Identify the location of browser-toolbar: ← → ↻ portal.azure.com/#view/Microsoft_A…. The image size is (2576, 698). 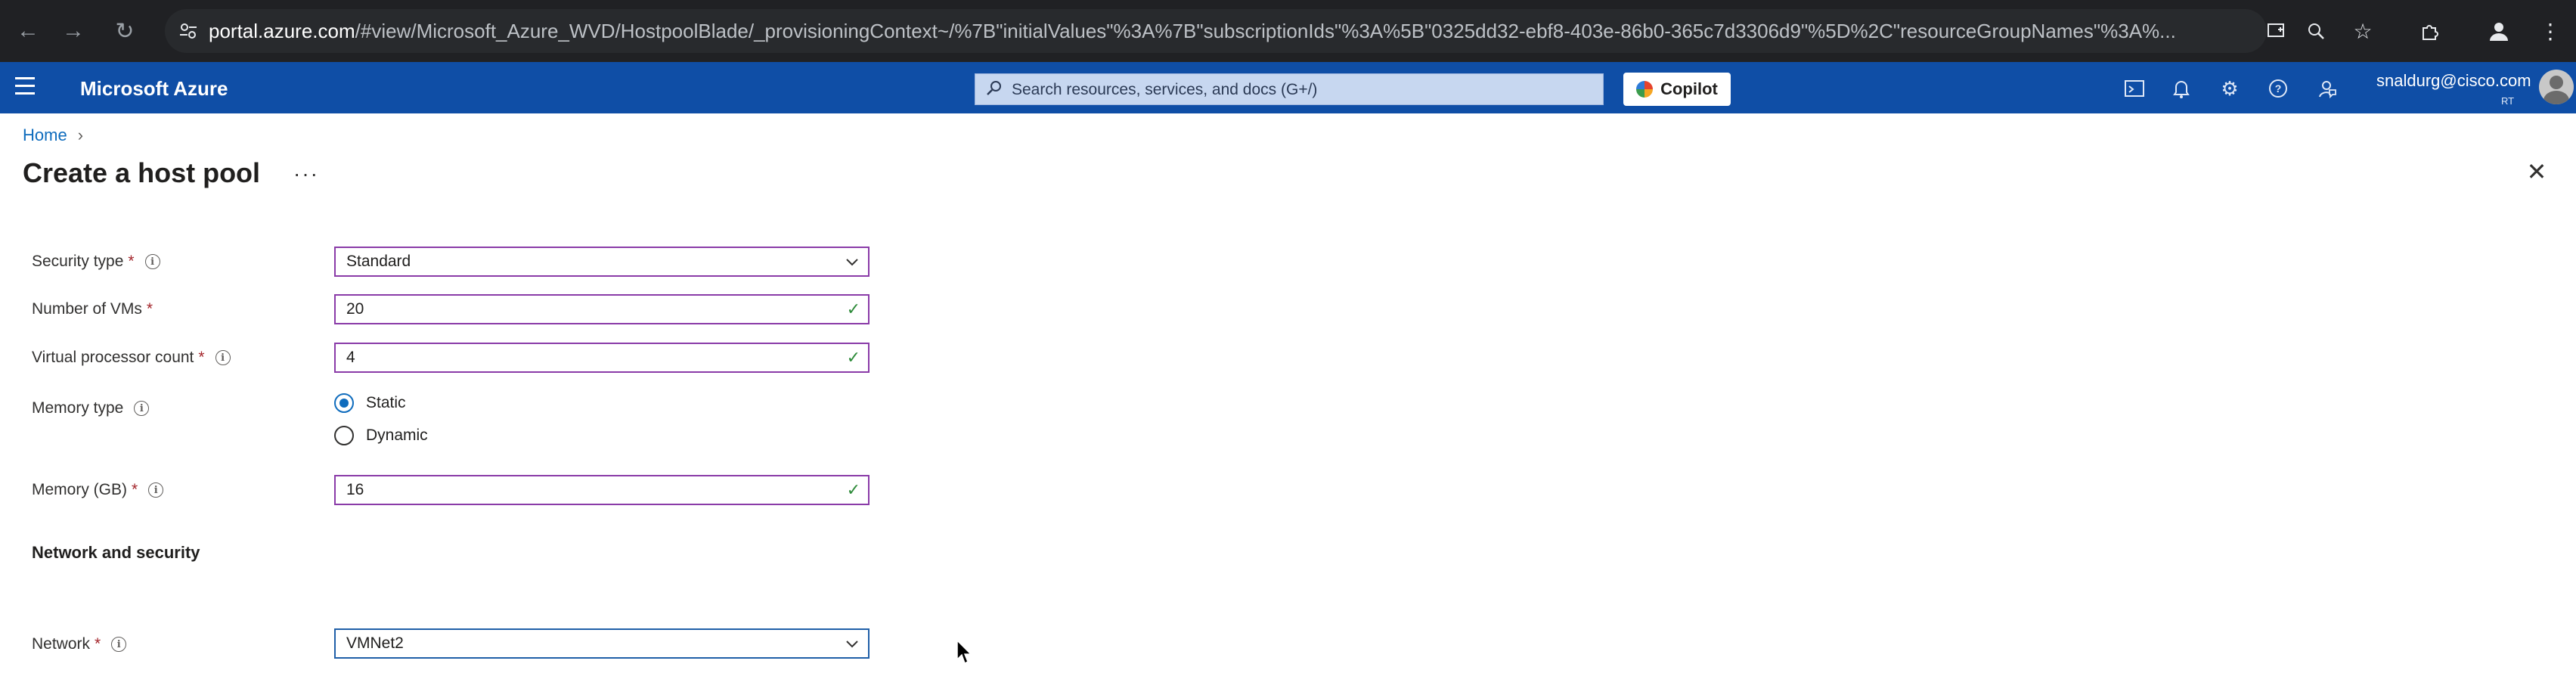
(1288, 31).